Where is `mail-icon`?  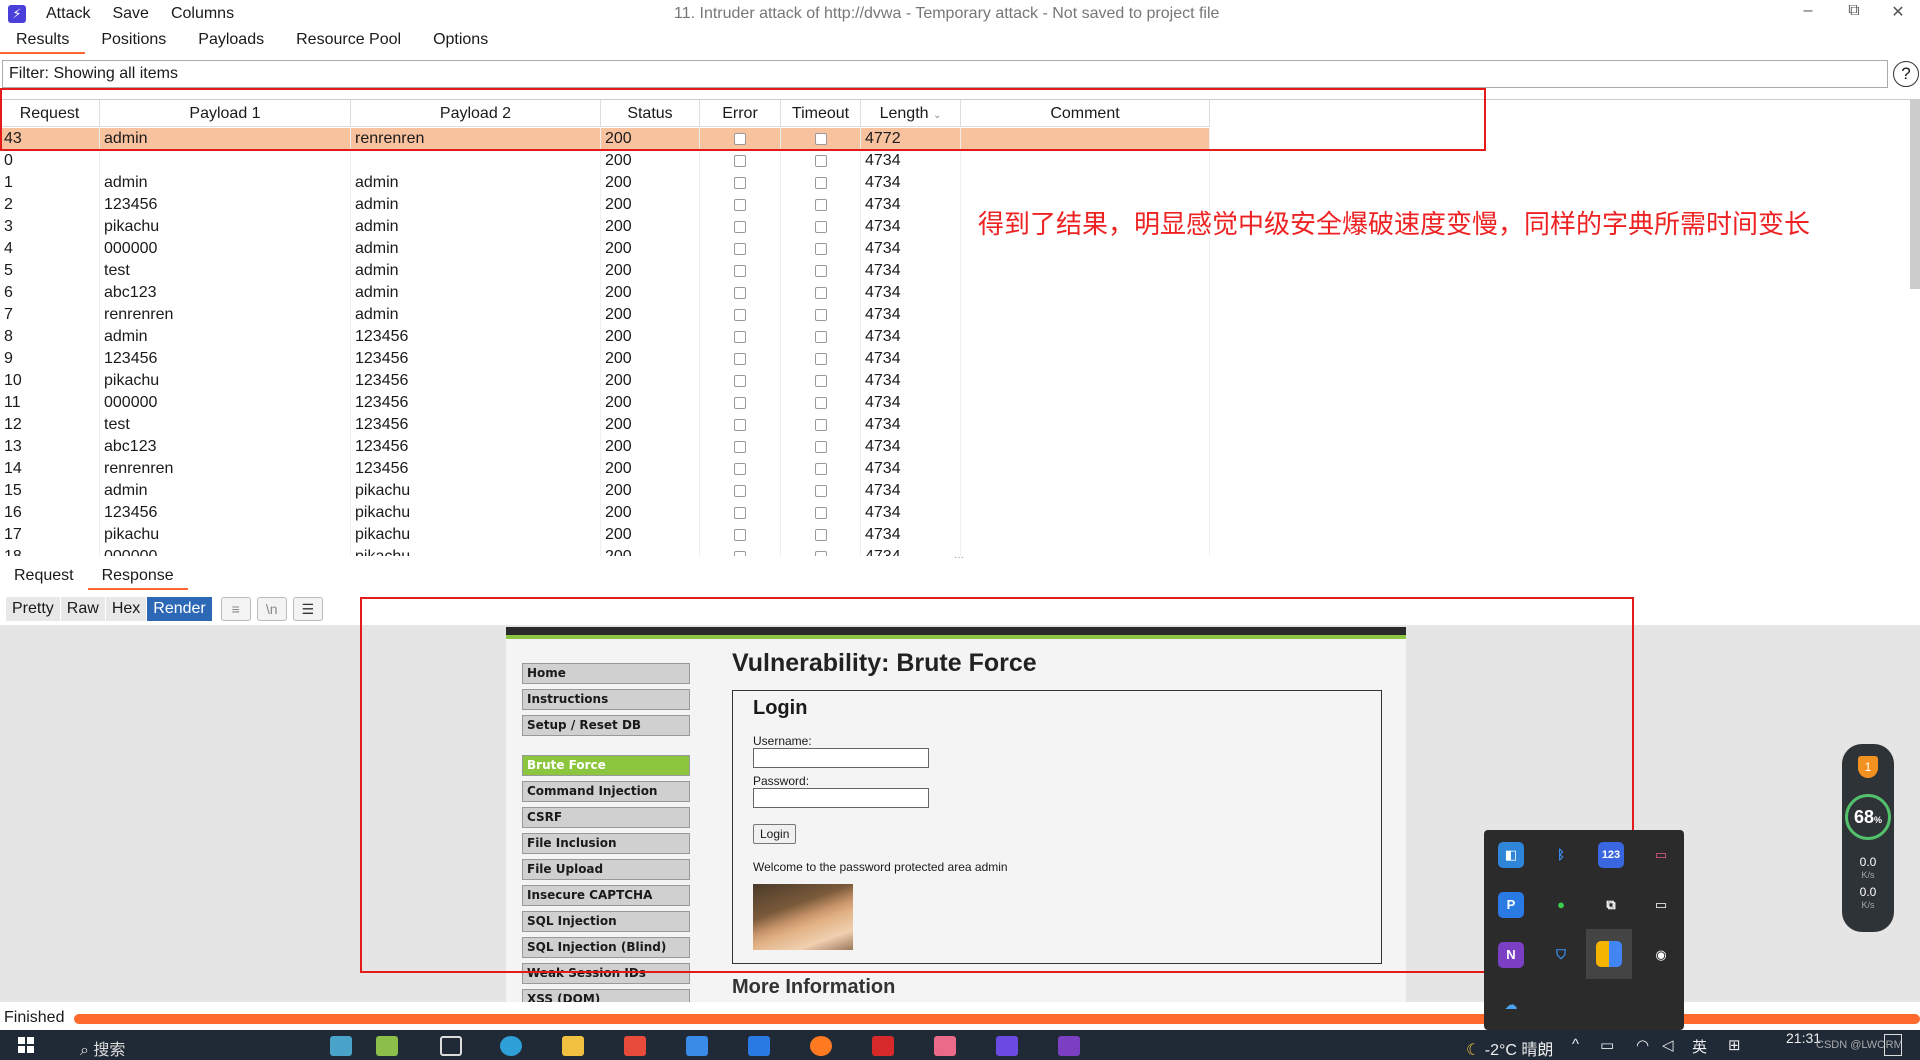
mail-icon is located at coordinates (697, 1046).